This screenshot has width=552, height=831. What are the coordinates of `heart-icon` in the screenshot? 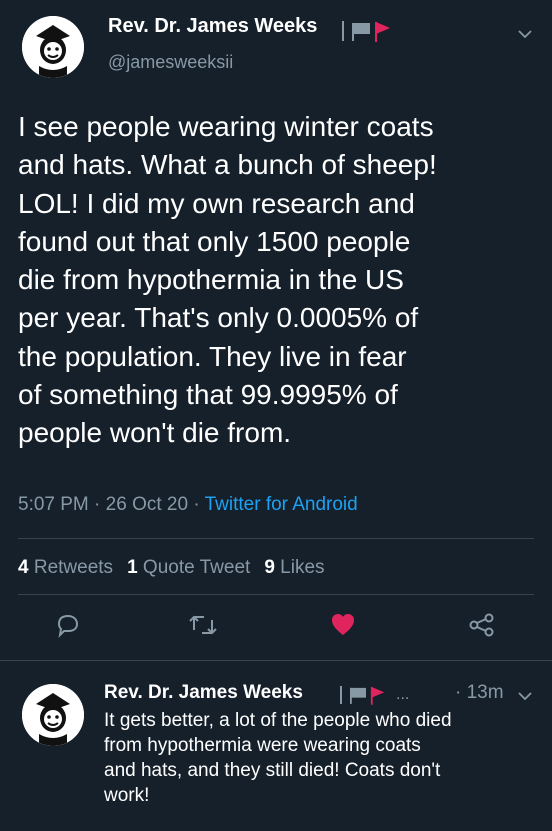 It's located at (343, 627).